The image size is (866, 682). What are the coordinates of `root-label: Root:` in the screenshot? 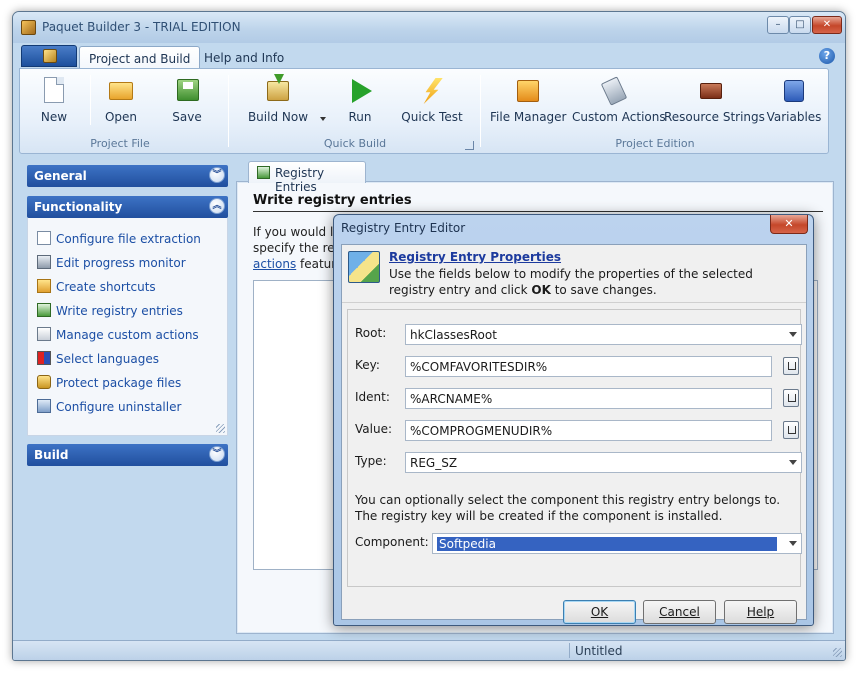 It's located at (371, 333).